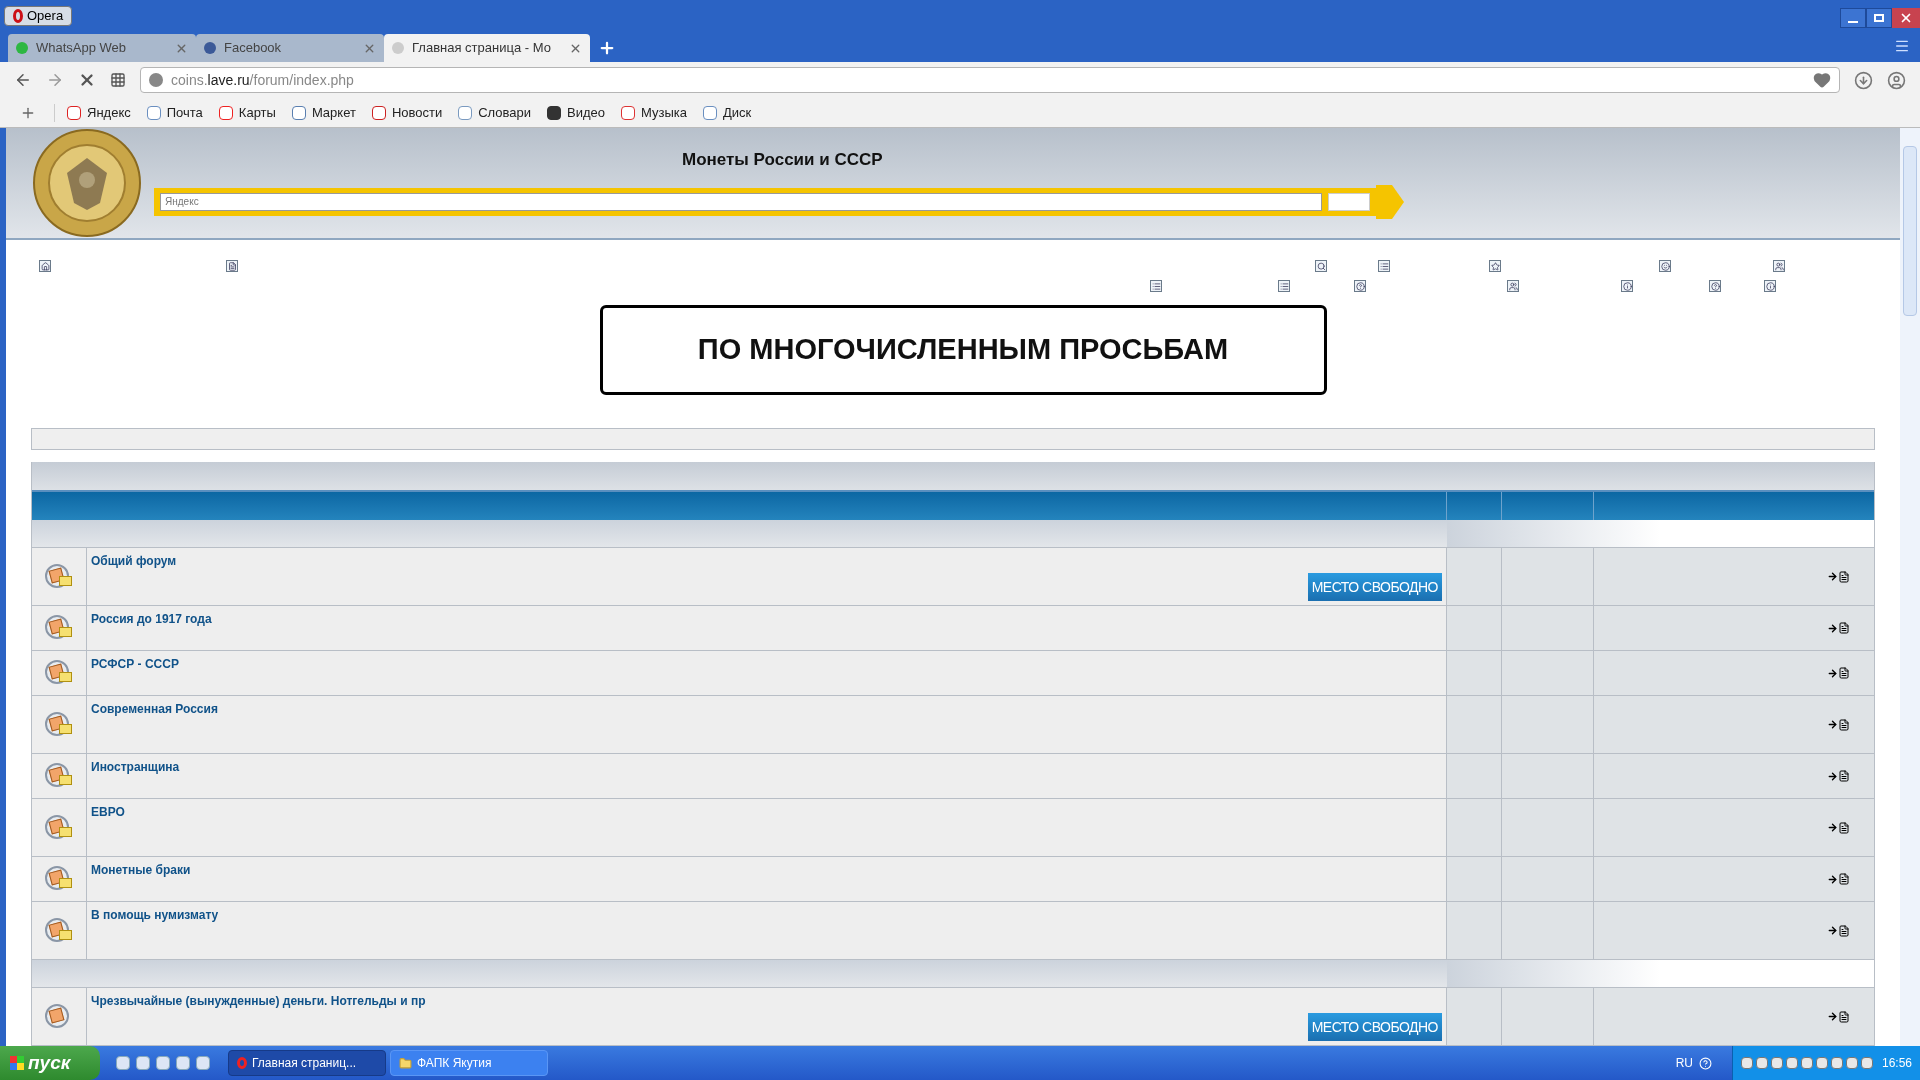 This screenshot has height=1080, width=1920. What do you see at coordinates (87, 80) in the screenshot?
I see `stop-icon` at bounding box center [87, 80].